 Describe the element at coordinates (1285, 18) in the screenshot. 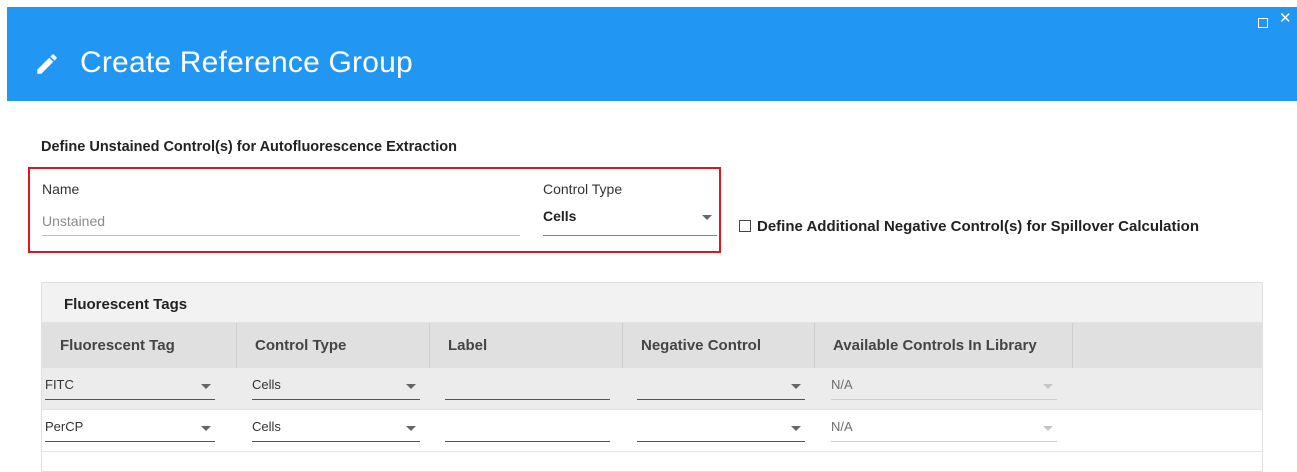

I see `close-icon: ✕` at that location.